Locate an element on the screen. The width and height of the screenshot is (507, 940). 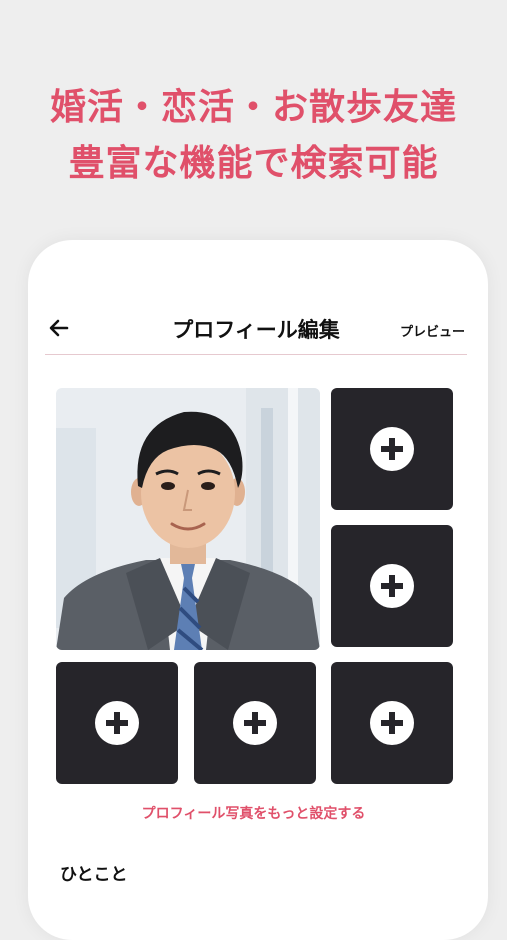
promo-headline-line1: 婚活・恋活・お散歩友達 is located at coordinates (253, 107).